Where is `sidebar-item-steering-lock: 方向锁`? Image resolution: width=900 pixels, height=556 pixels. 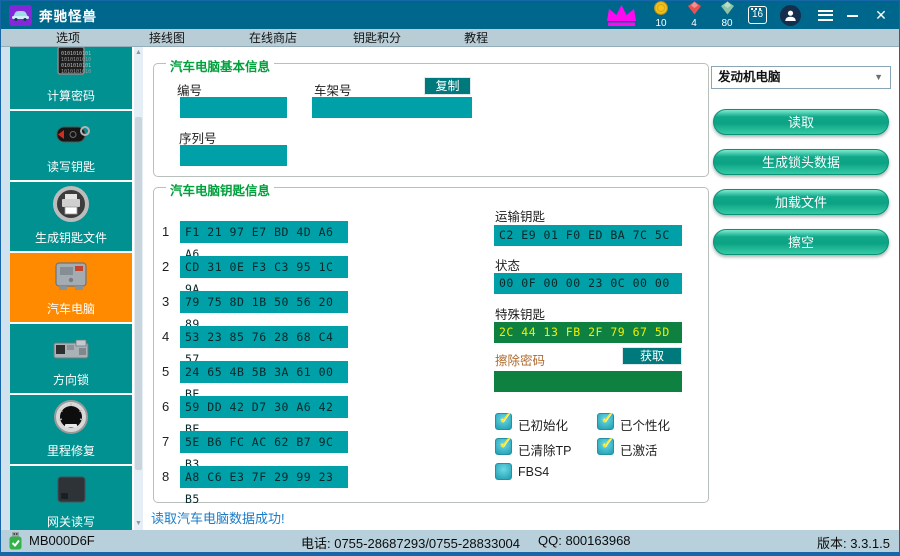
sidebar-item-steering-lock: 方向锁 is located at coordinates (71, 358).